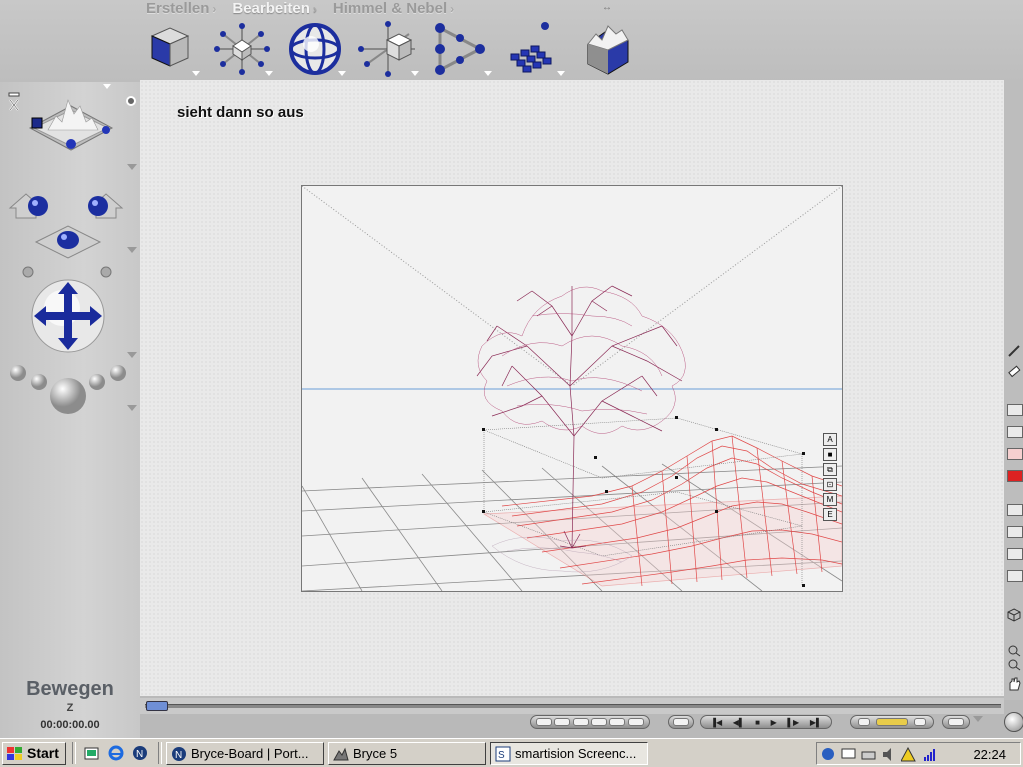  What do you see at coordinates (607, 7) in the screenshot?
I see `tab-switch-icon: ↔` at bounding box center [607, 7].